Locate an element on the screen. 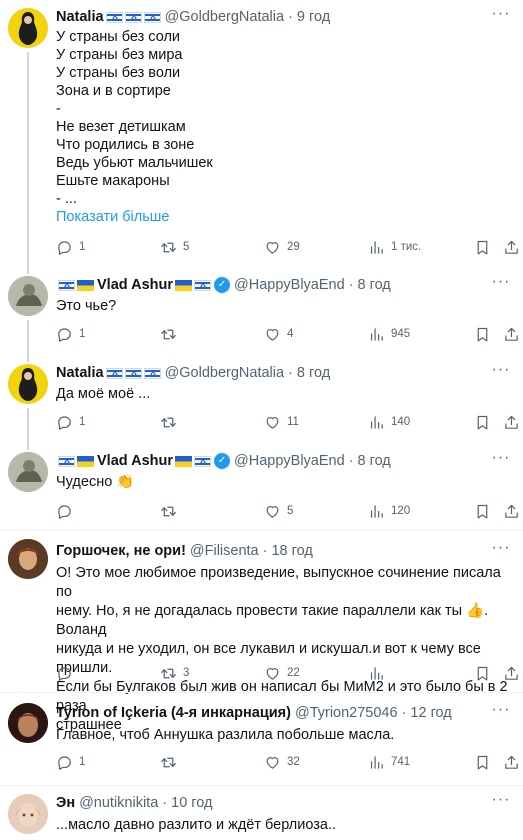 The height and width of the screenshot is (840, 523). like-button: 22 is located at coordinates (282, 673).